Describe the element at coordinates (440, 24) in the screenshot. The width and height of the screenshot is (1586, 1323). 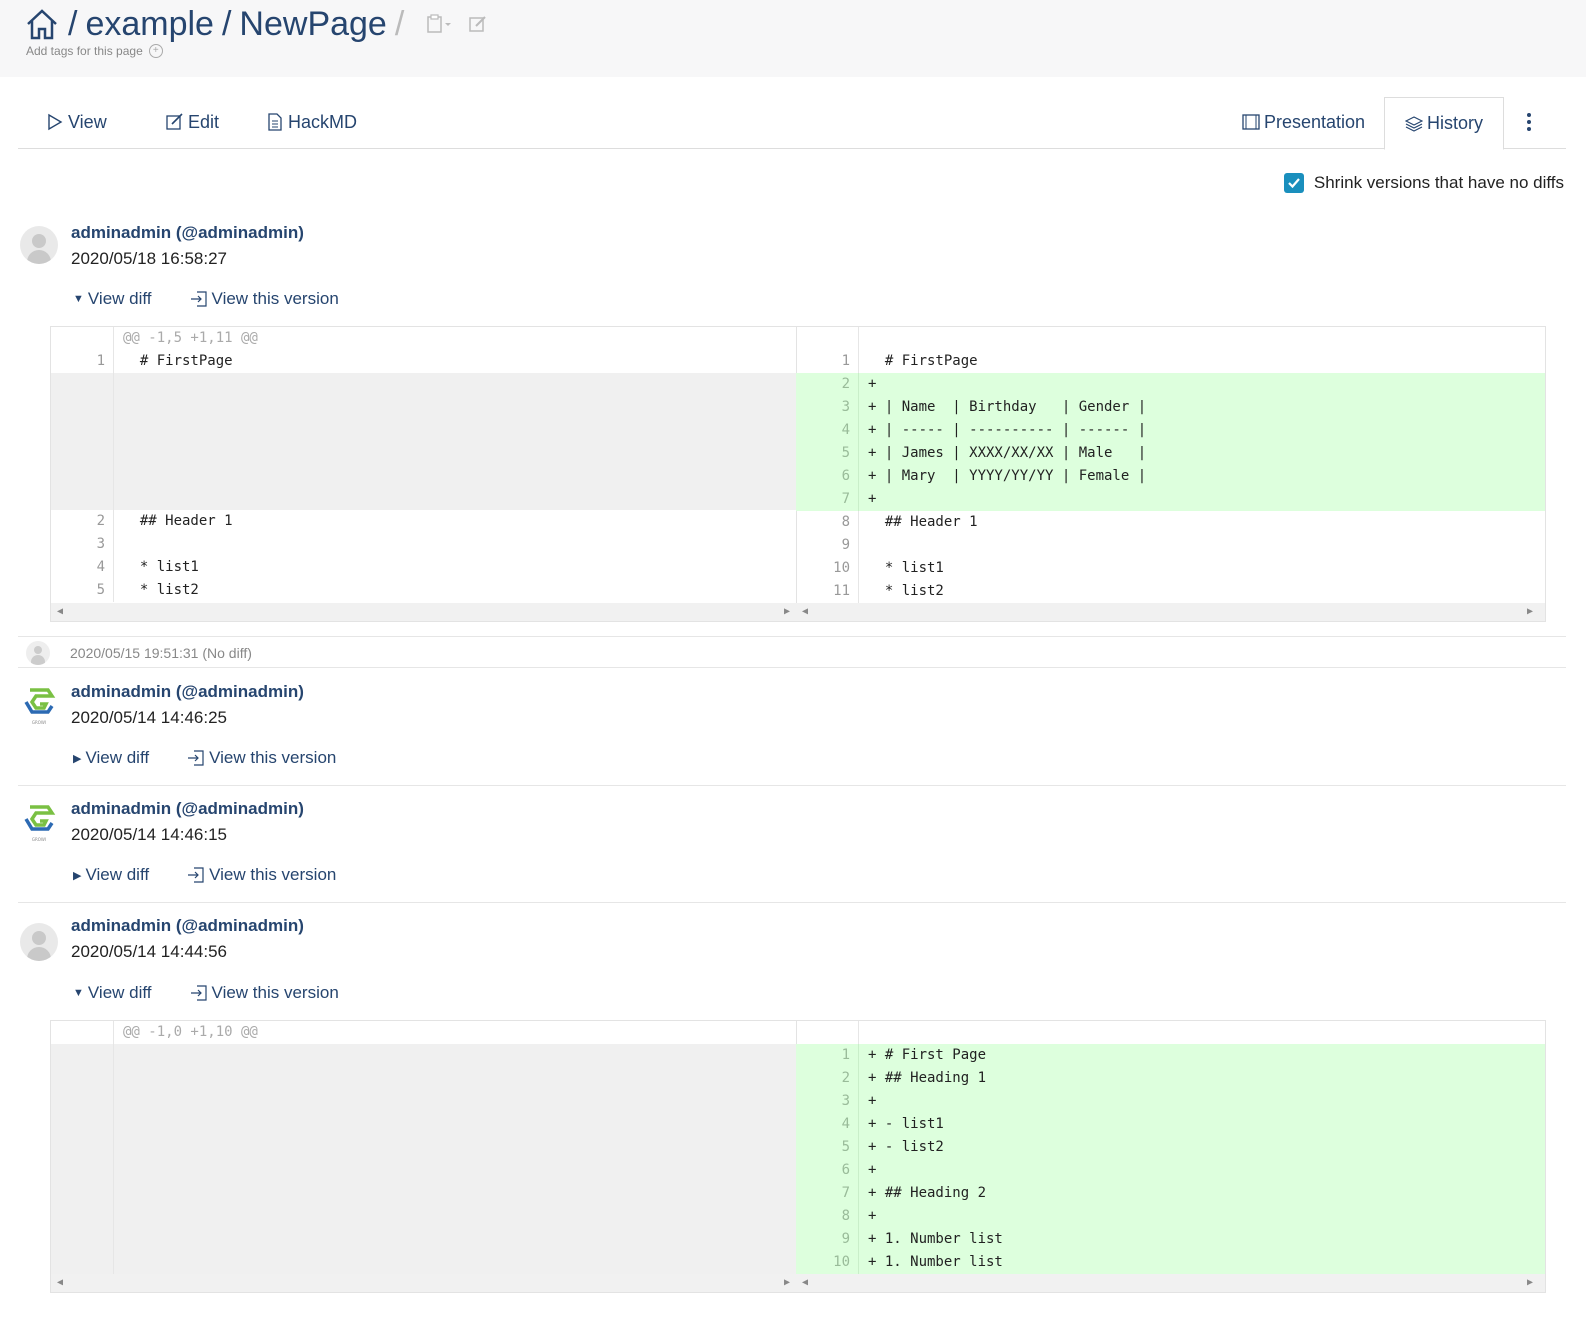
I see `copy-clipboard-icon` at that location.